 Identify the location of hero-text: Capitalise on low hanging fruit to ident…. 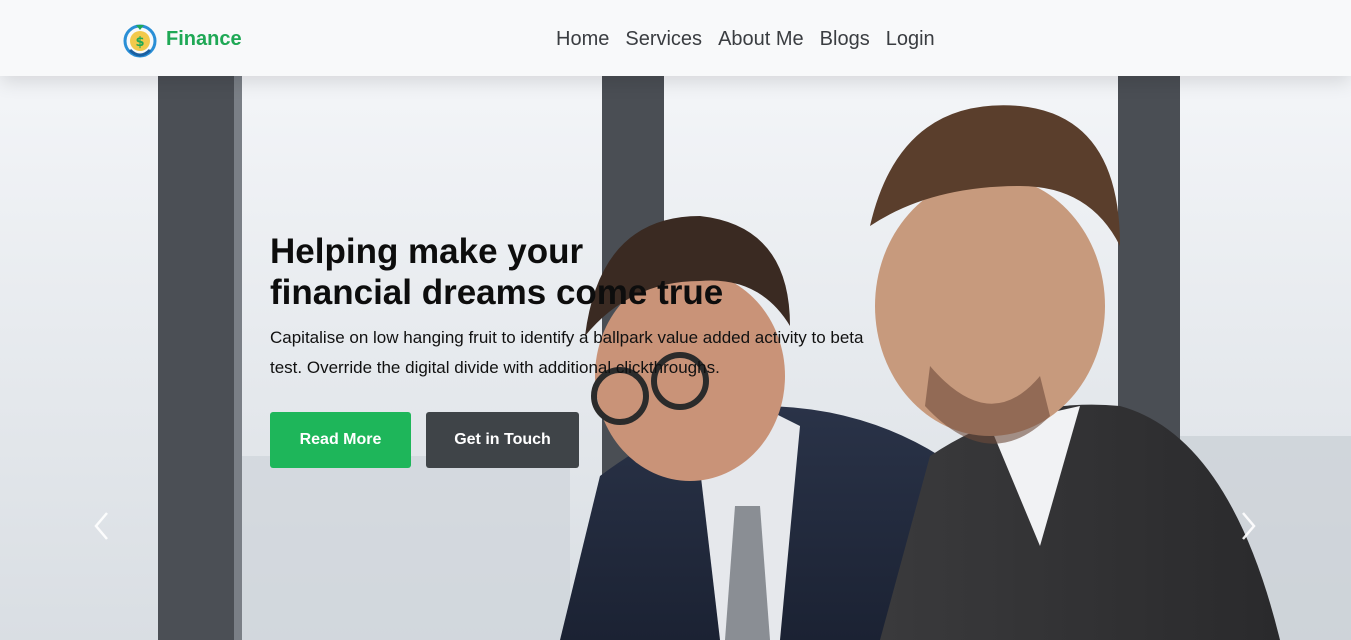
(567, 352).